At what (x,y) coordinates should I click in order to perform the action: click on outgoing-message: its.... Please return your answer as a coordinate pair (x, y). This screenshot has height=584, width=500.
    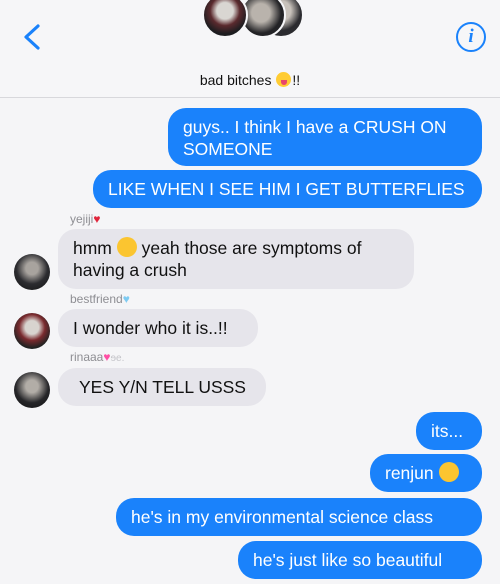
    Looking at the image, I should click on (449, 431).